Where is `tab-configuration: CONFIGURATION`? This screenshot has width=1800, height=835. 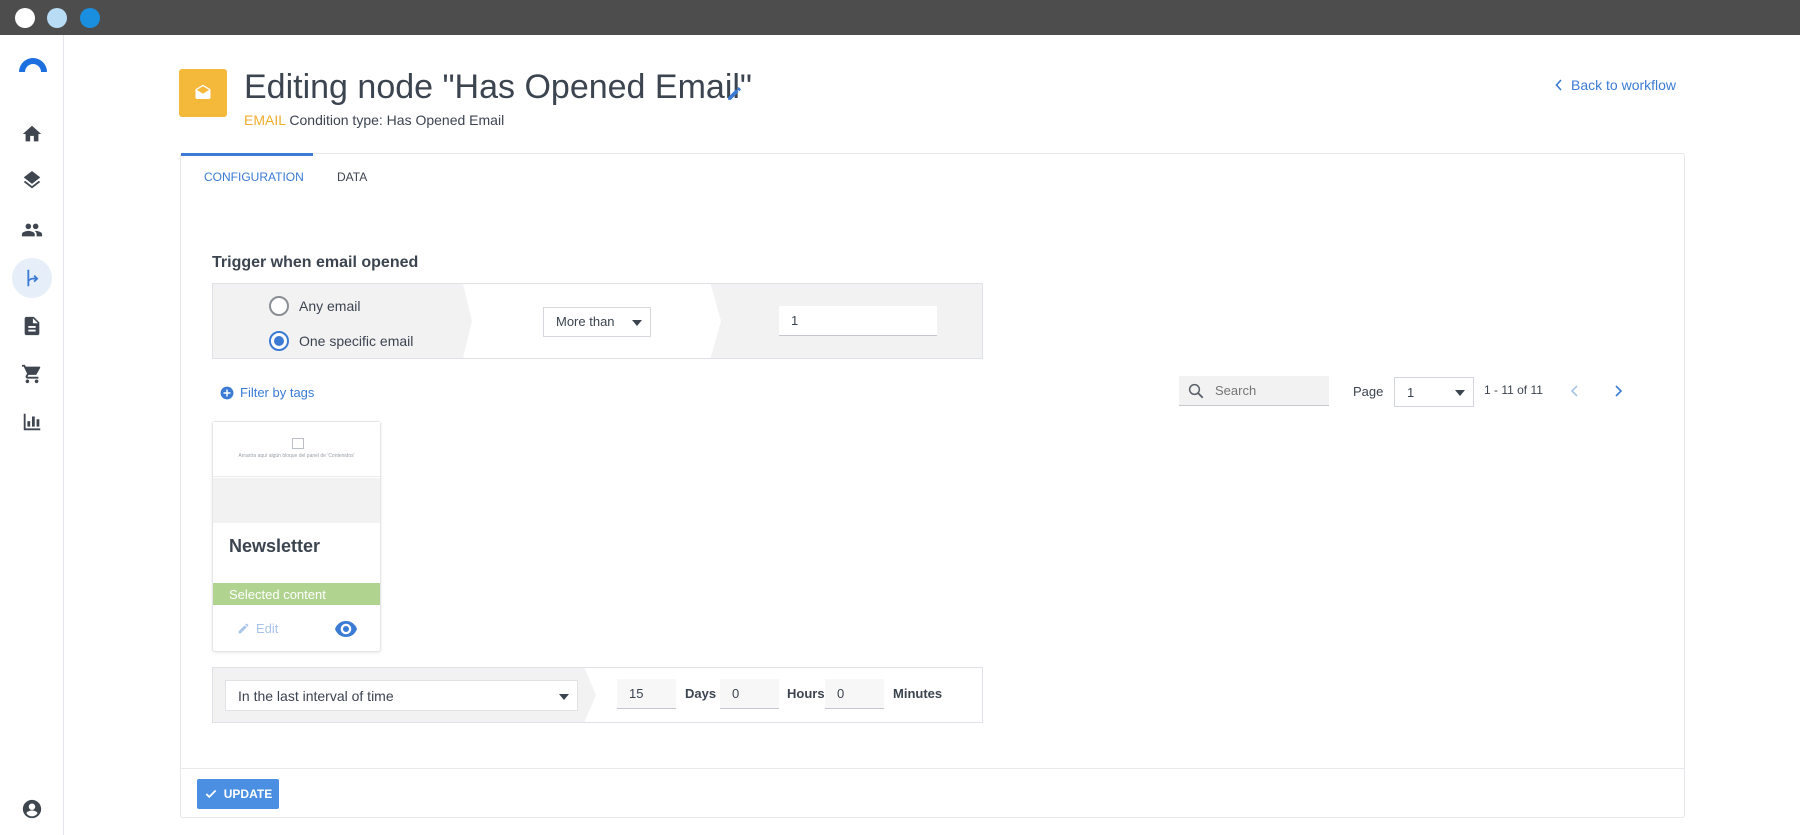
tab-configuration: CONFIGURATION is located at coordinates (254, 177).